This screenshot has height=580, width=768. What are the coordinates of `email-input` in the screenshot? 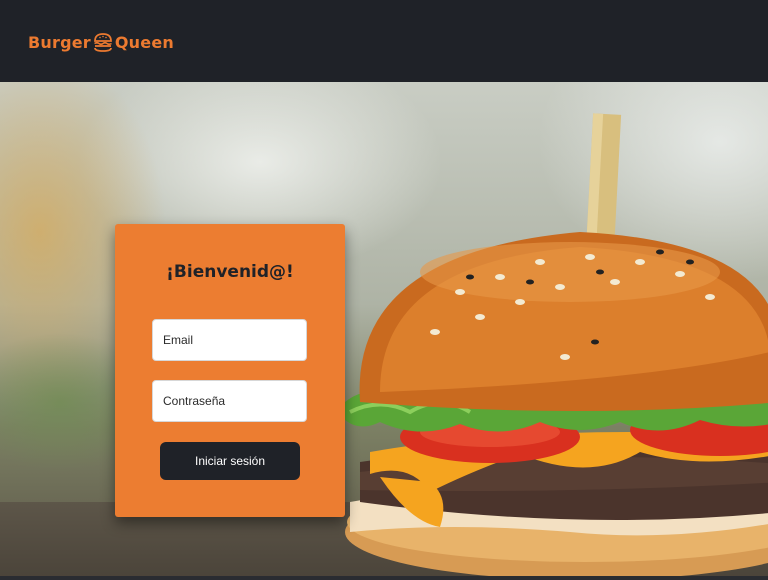 It's located at (229, 340).